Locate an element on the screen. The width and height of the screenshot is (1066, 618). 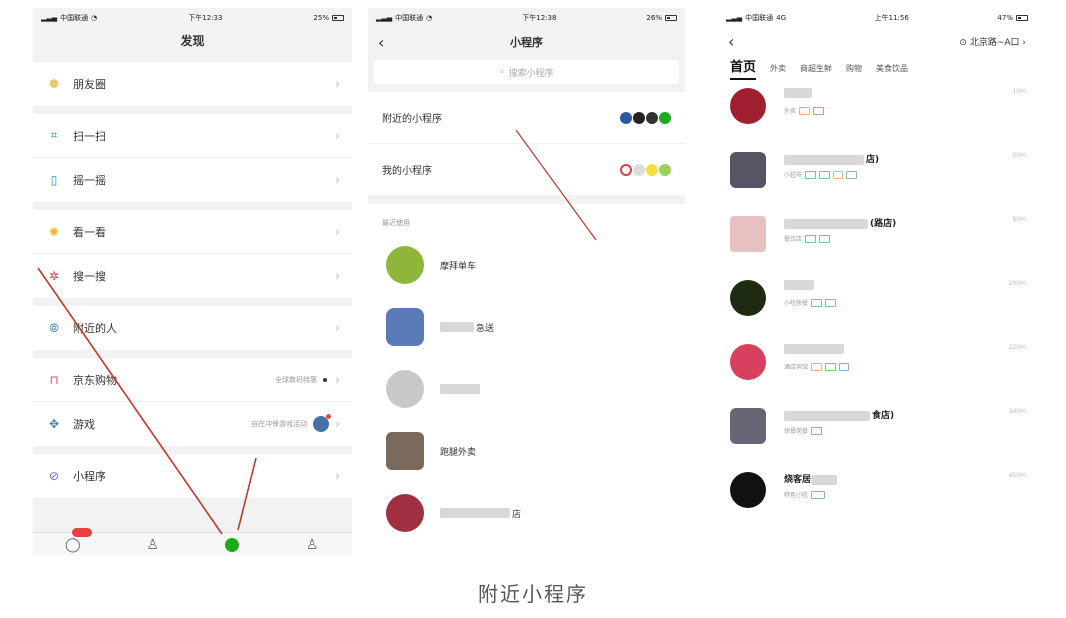
menu-item-top-stories: ✺ 看一看 › is located at coordinates (192, 232).